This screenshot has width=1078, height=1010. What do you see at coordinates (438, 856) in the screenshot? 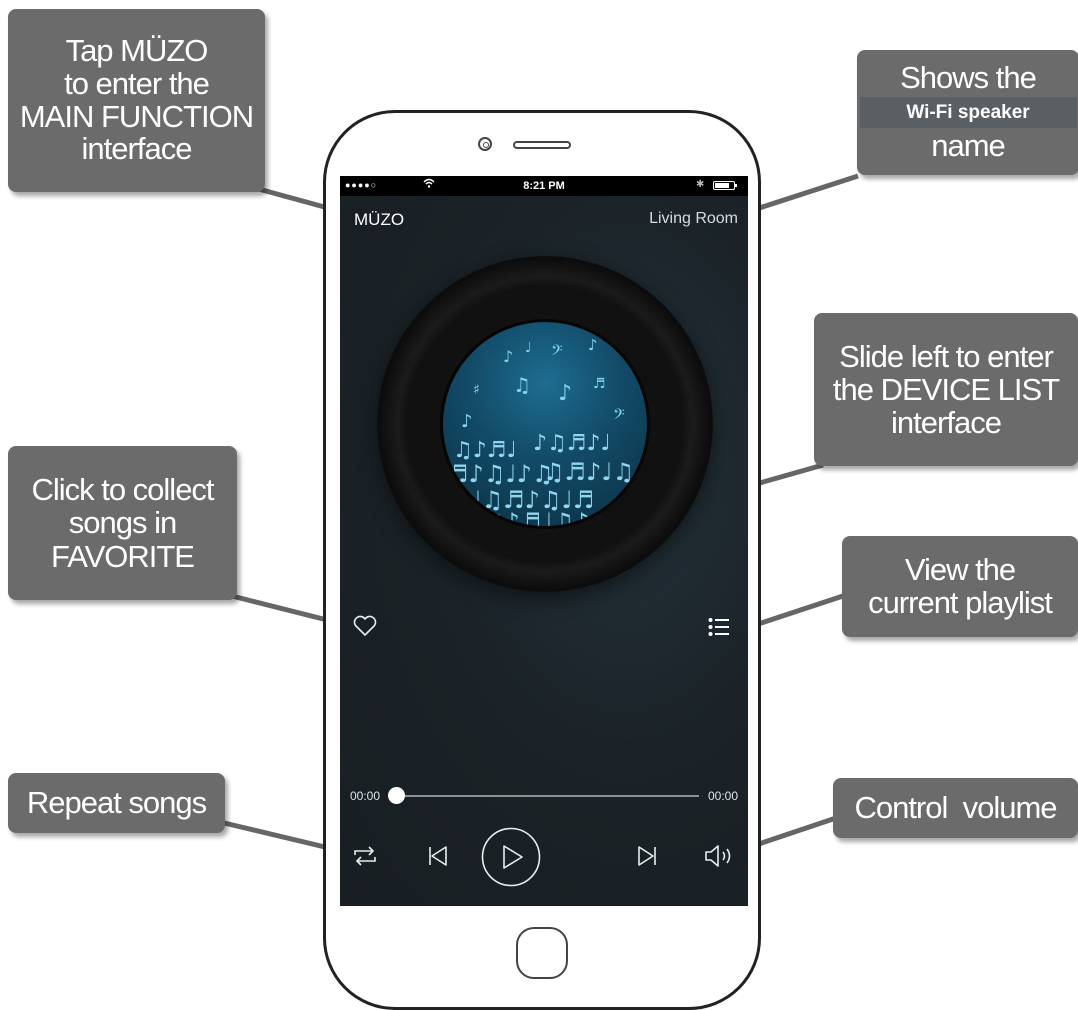
I see `previous-icon` at bounding box center [438, 856].